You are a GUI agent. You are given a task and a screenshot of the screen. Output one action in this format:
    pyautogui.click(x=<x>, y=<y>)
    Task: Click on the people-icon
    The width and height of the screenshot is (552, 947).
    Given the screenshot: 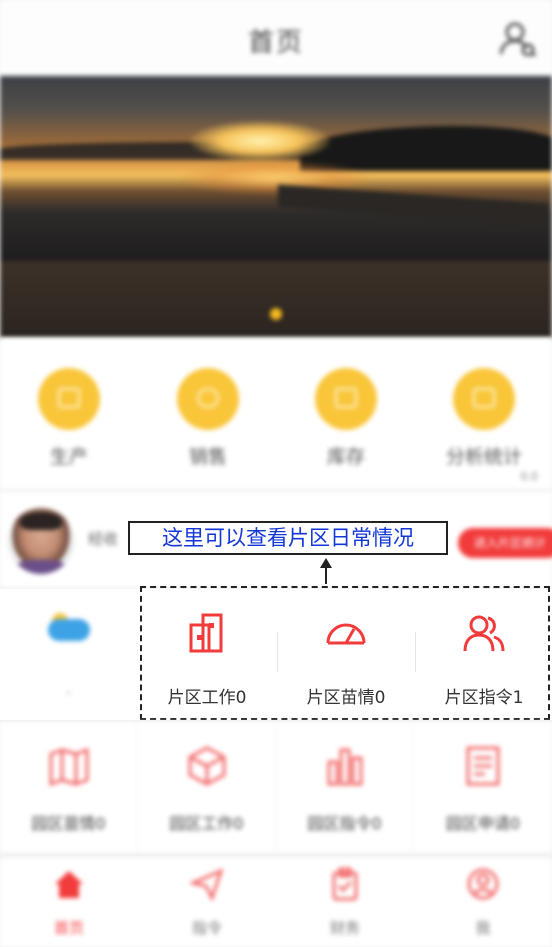 What is the action you would take?
    pyautogui.click(x=484, y=633)
    